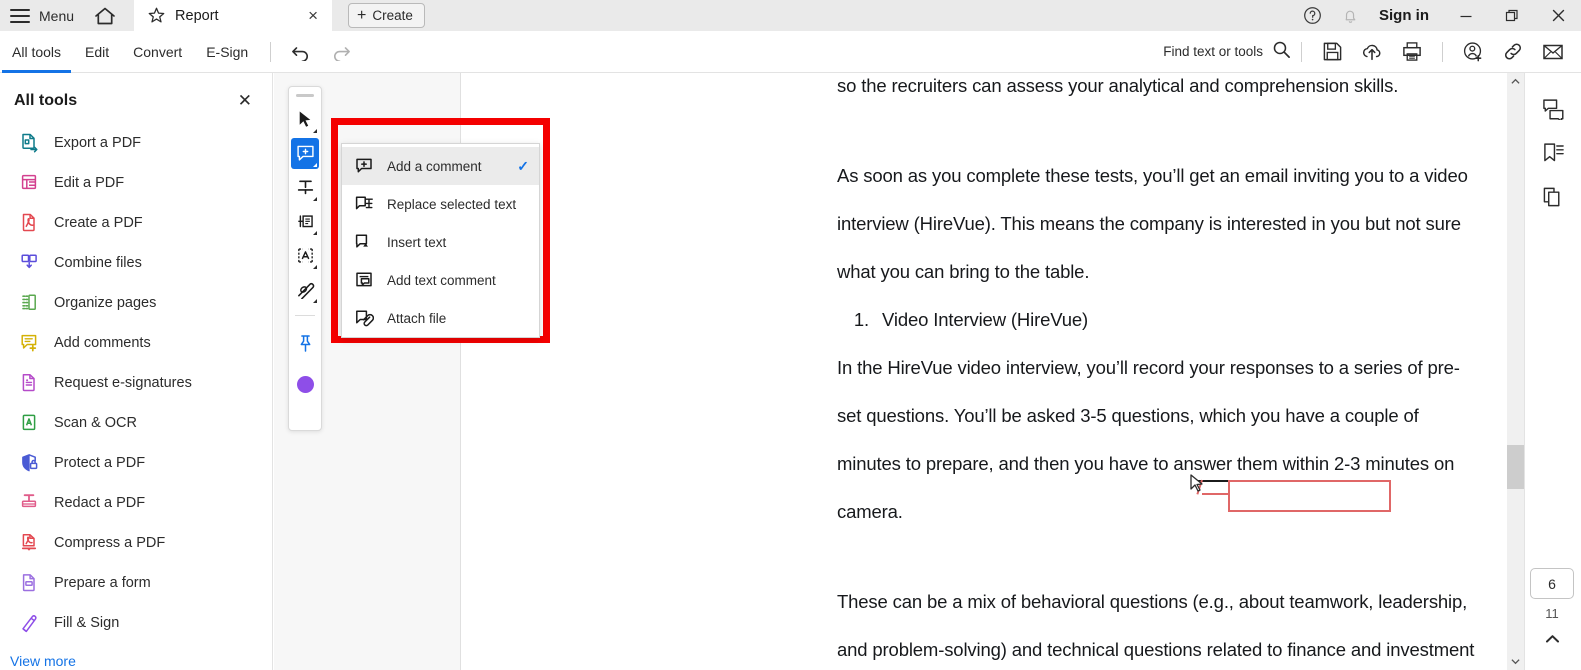 The image size is (1581, 670). What do you see at coordinates (305, 95) in the screenshot?
I see `toolbar-drag-handle` at bounding box center [305, 95].